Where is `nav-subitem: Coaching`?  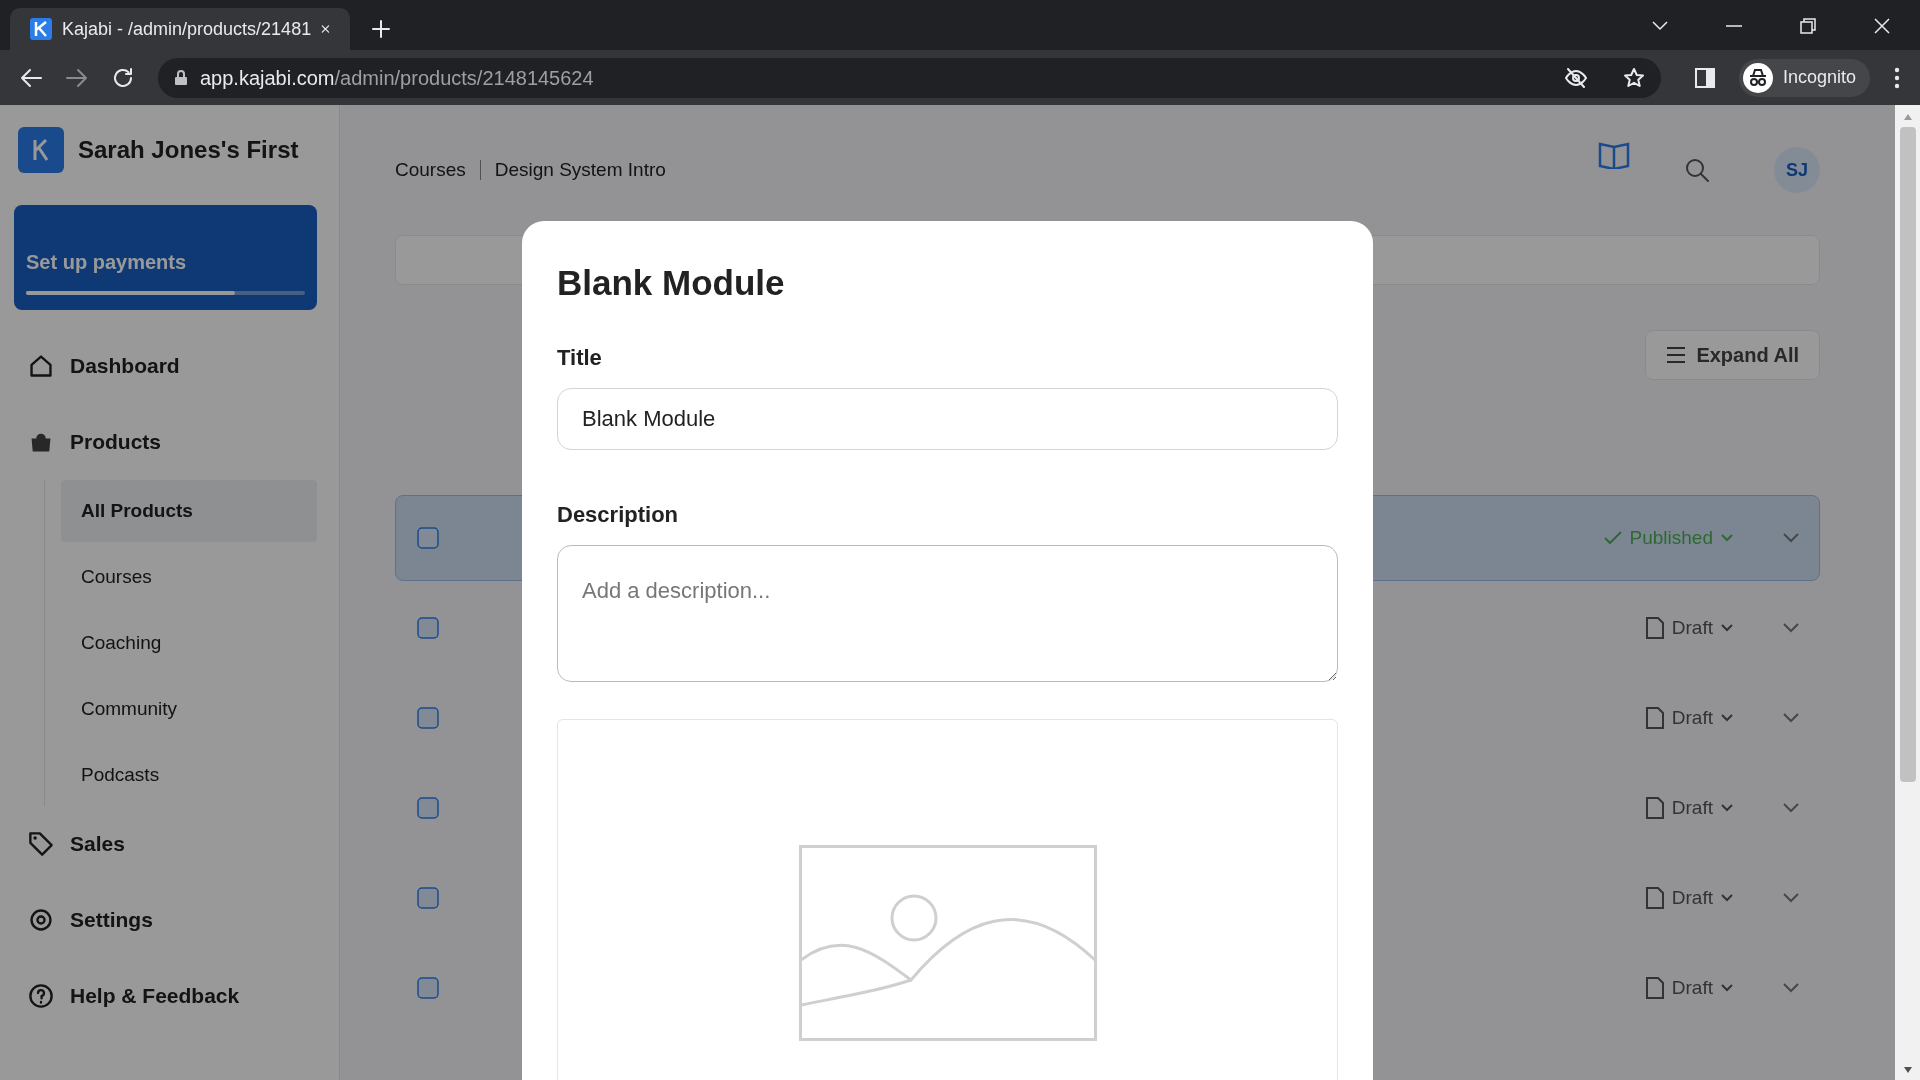
nav-subitem: Coaching is located at coordinates (199, 643).